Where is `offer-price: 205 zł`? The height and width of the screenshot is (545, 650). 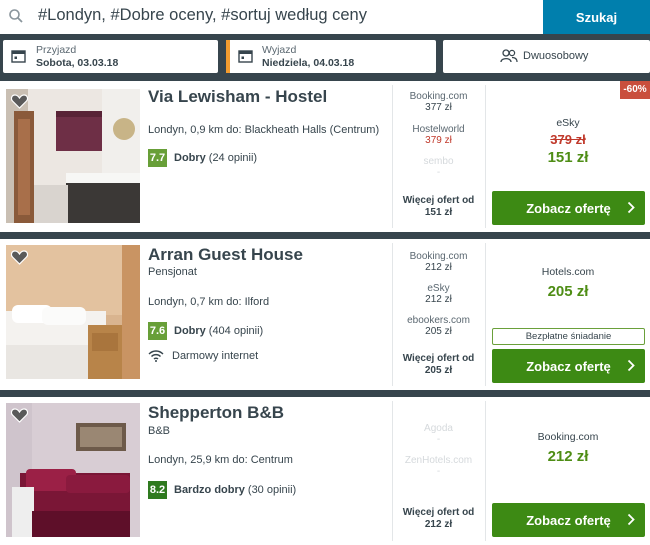 offer-price: 205 zł is located at coordinates (438, 331).